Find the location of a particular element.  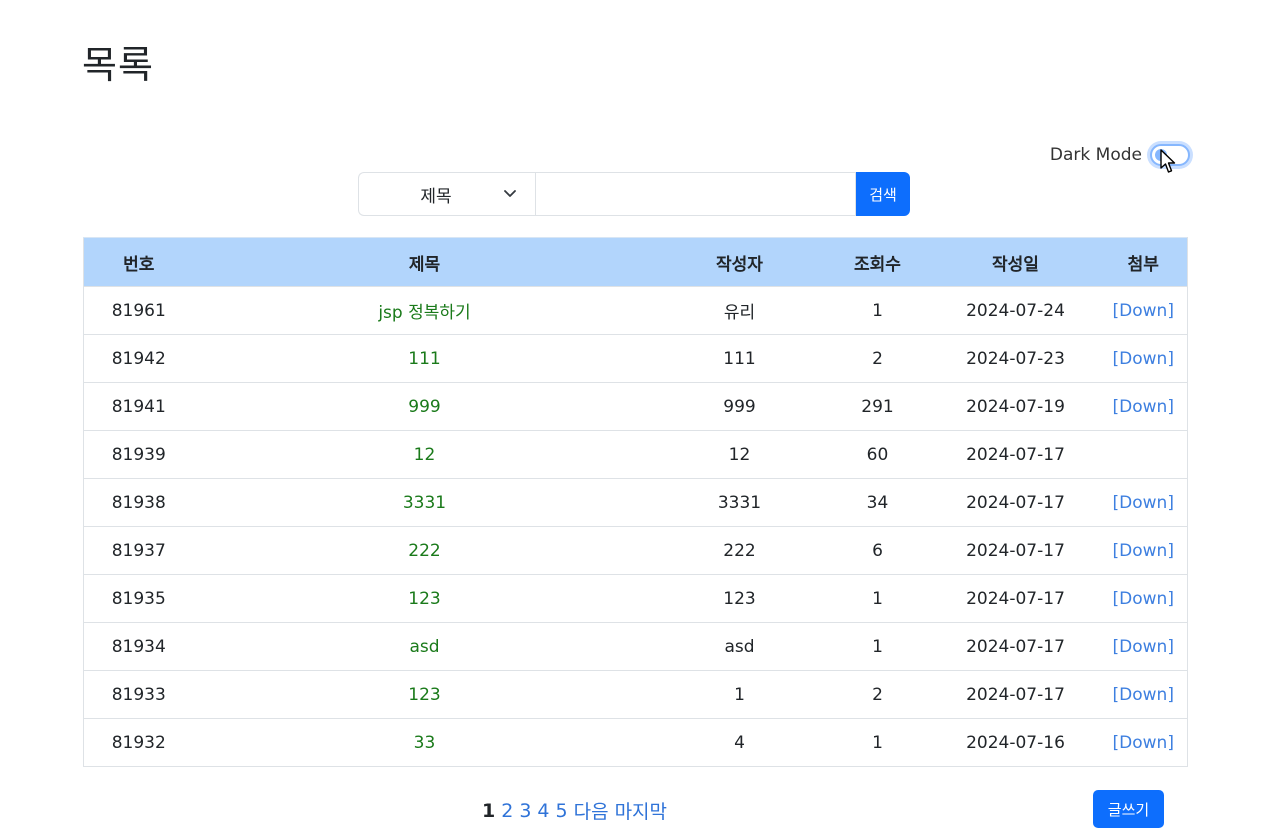

dark-mode-label: Dark Mode is located at coordinates (1095, 155).